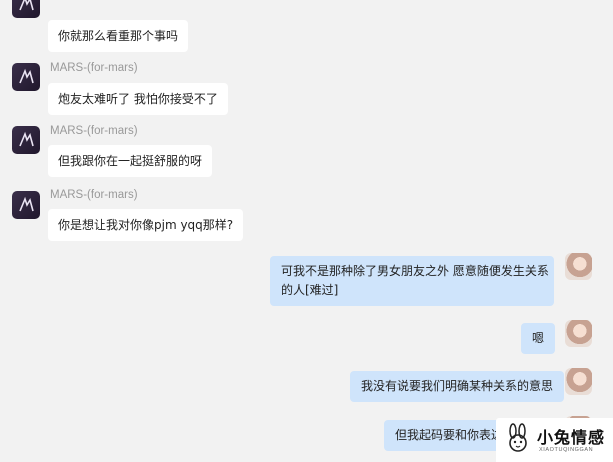 The width and height of the screenshot is (613, 462). Describe the element at coordinates (449, 435) in the screenshot. I see `message-bubble: 但我起码要和你表达` at that location.